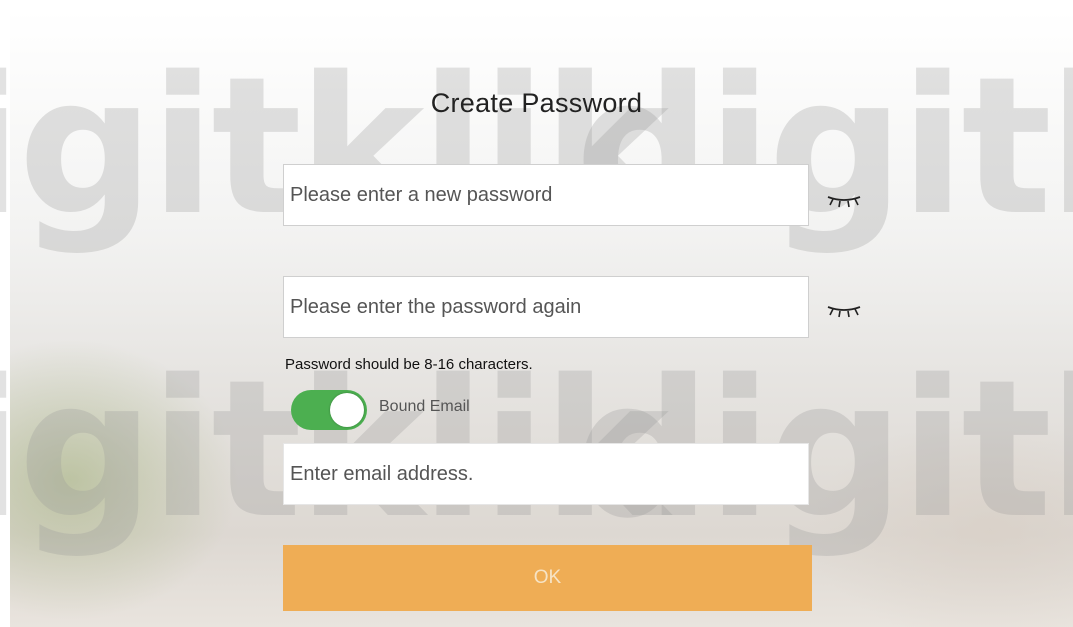  What do you see at coordinates (547, 578) in the screenshot?
I see `ok-button: OK` at bounding box center [547, 578].